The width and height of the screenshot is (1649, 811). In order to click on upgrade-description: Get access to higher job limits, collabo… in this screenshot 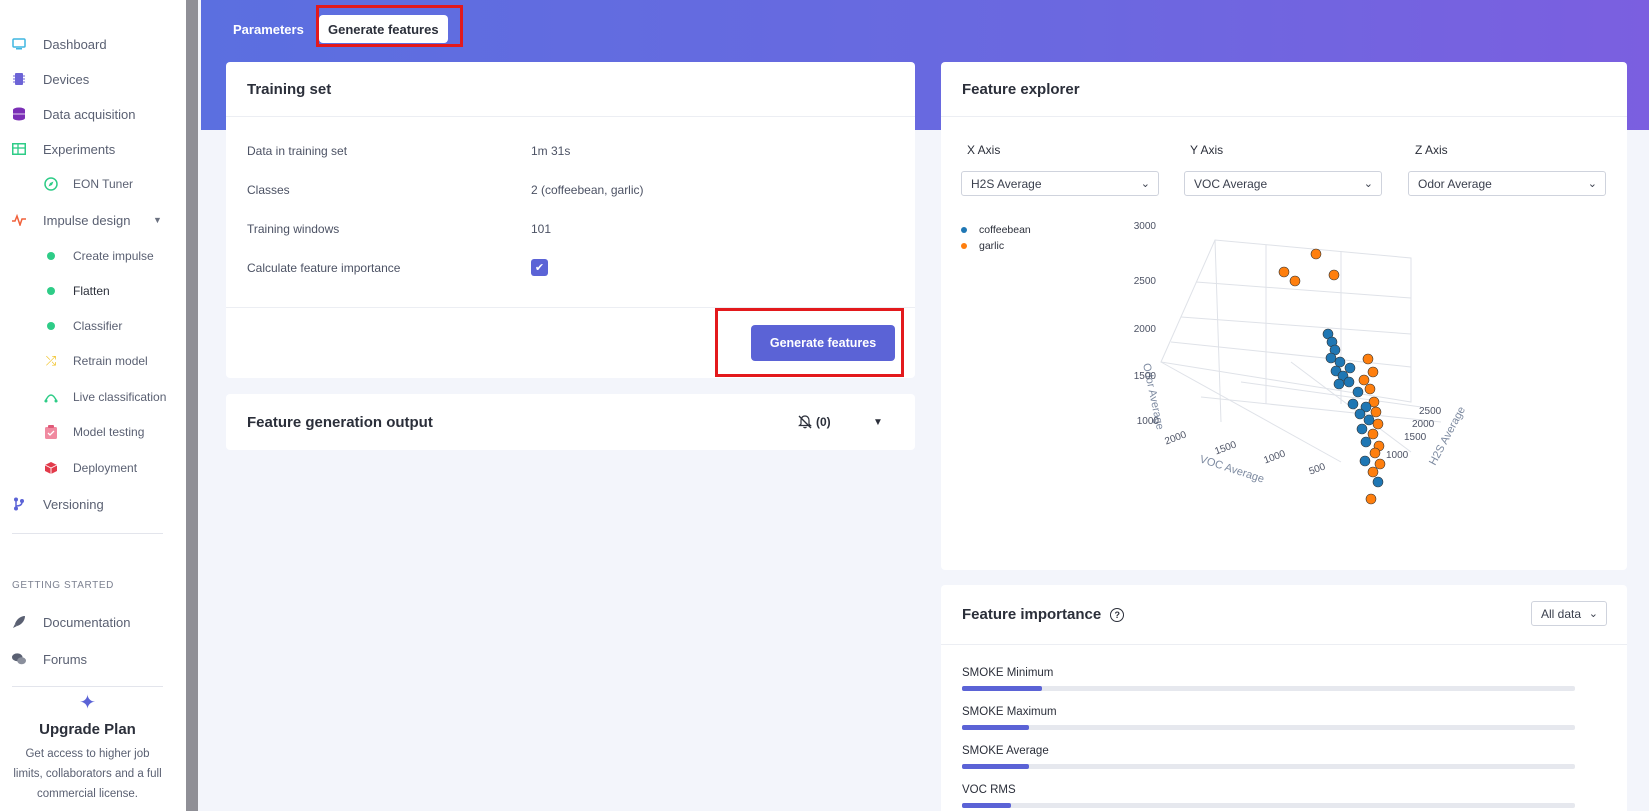, I will do `click(87, 774)`.